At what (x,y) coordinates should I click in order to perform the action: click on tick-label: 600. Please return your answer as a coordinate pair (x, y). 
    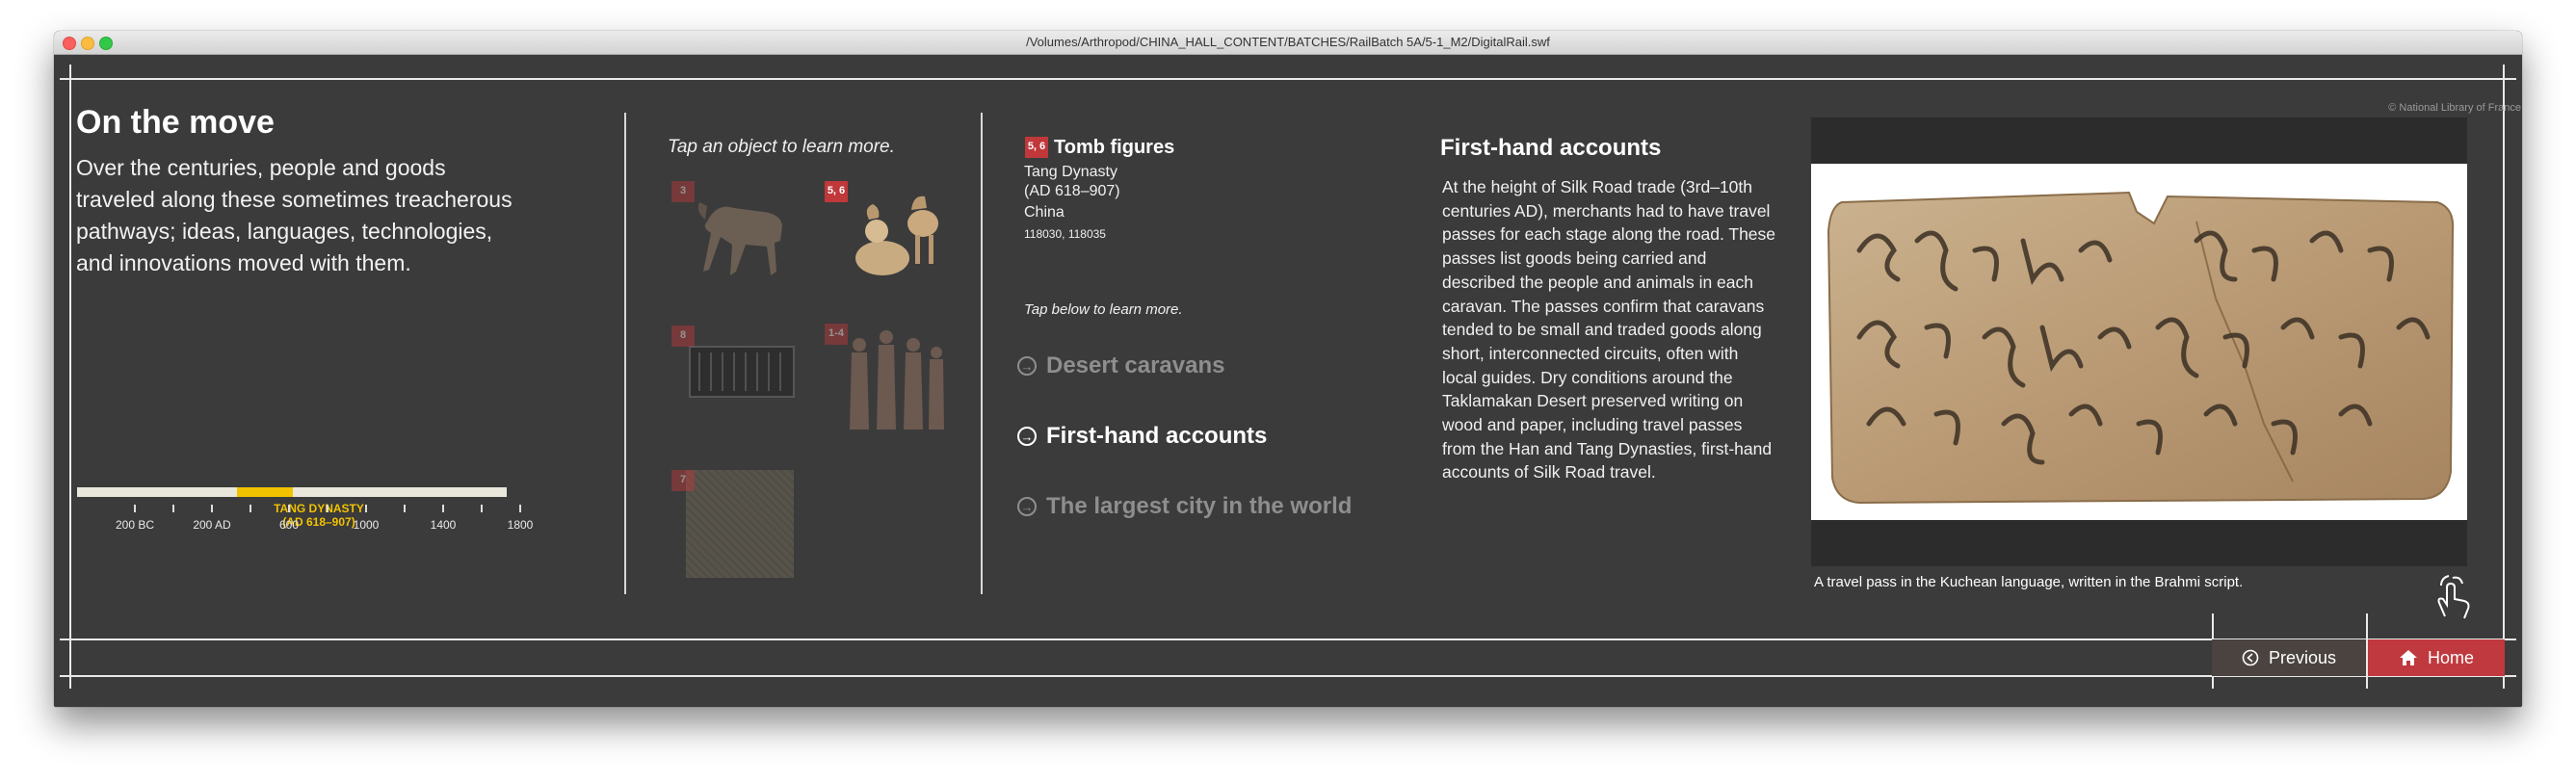
    Looking at the image, I should click on (289, 525).